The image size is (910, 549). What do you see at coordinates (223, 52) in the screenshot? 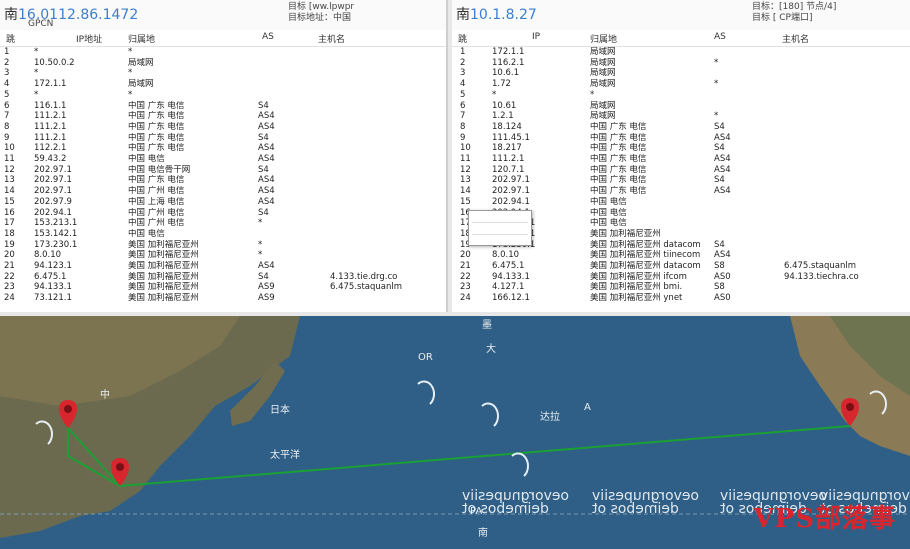
I see `table-row: 1 * *` at bounding box center [223, 52].